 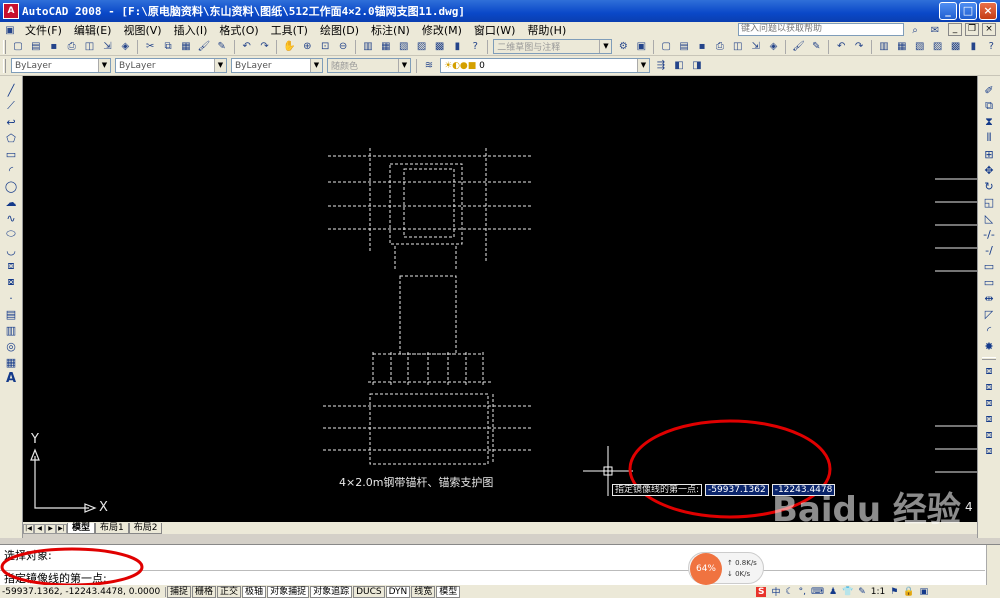 What do you see at coordinates (697, 65) in the screenshot?
I see `layer-states-icon: ◨` at bounding box center [697, 65].